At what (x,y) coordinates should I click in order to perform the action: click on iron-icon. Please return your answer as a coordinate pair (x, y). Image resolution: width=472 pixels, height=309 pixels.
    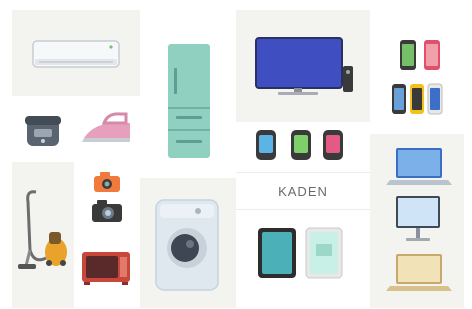
    Looking at the image, I should click on (106, 127).